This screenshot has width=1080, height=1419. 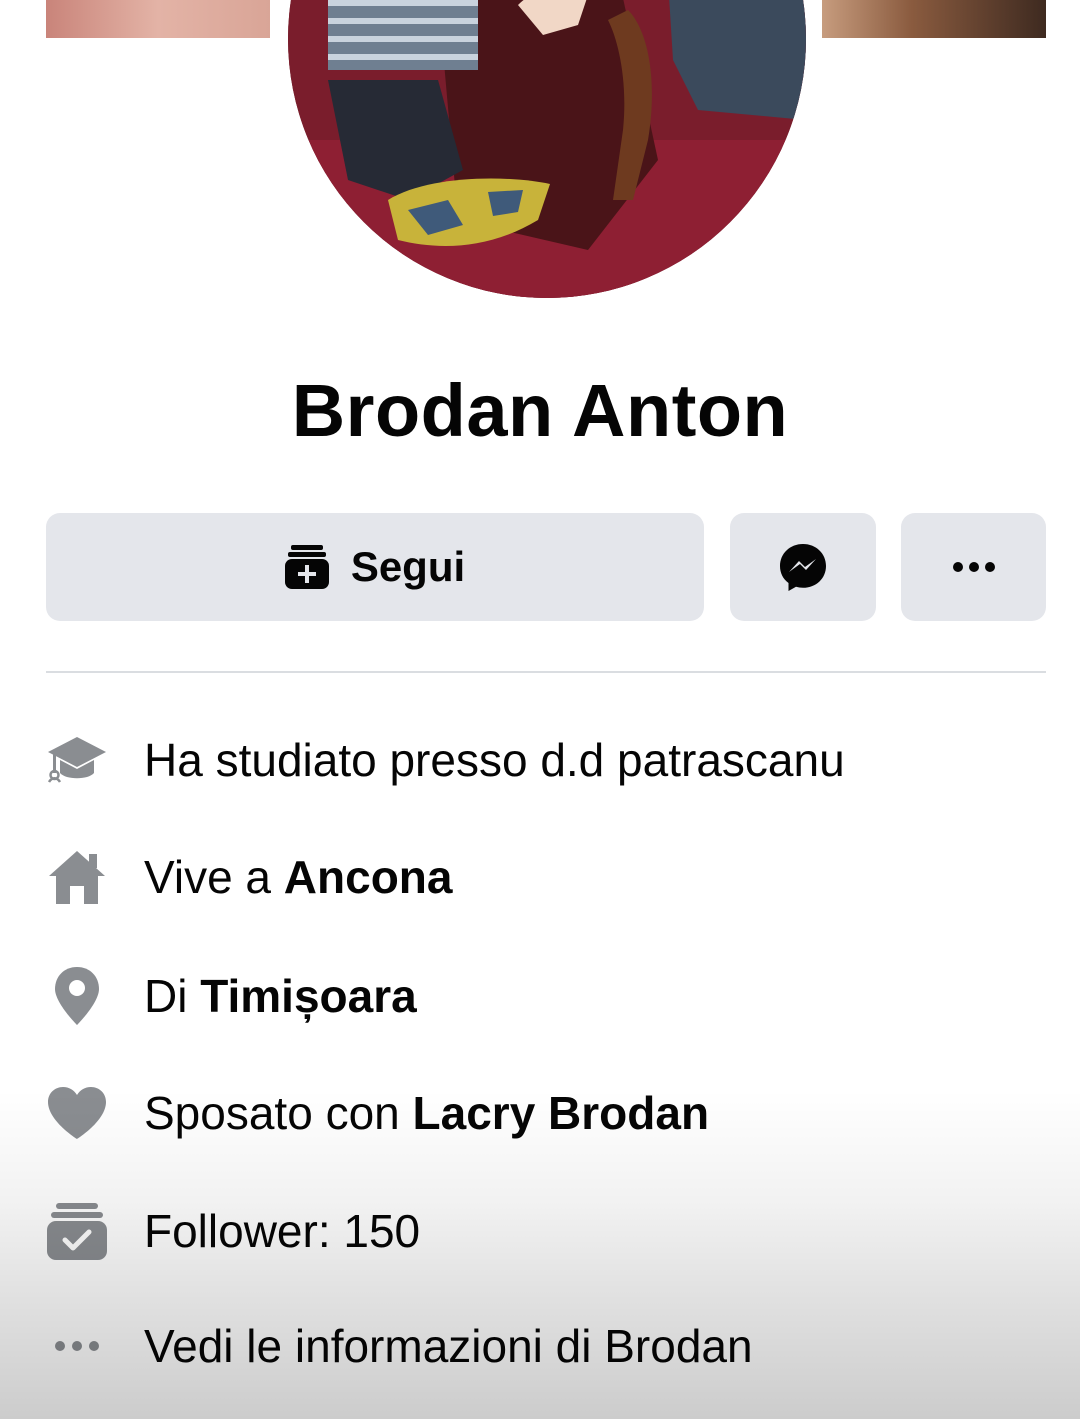 What do you see at coordinates (278, 1113) in the screenshot?
I see `relationship-prefix: Sposato con` at bounding box center [278, 1113].